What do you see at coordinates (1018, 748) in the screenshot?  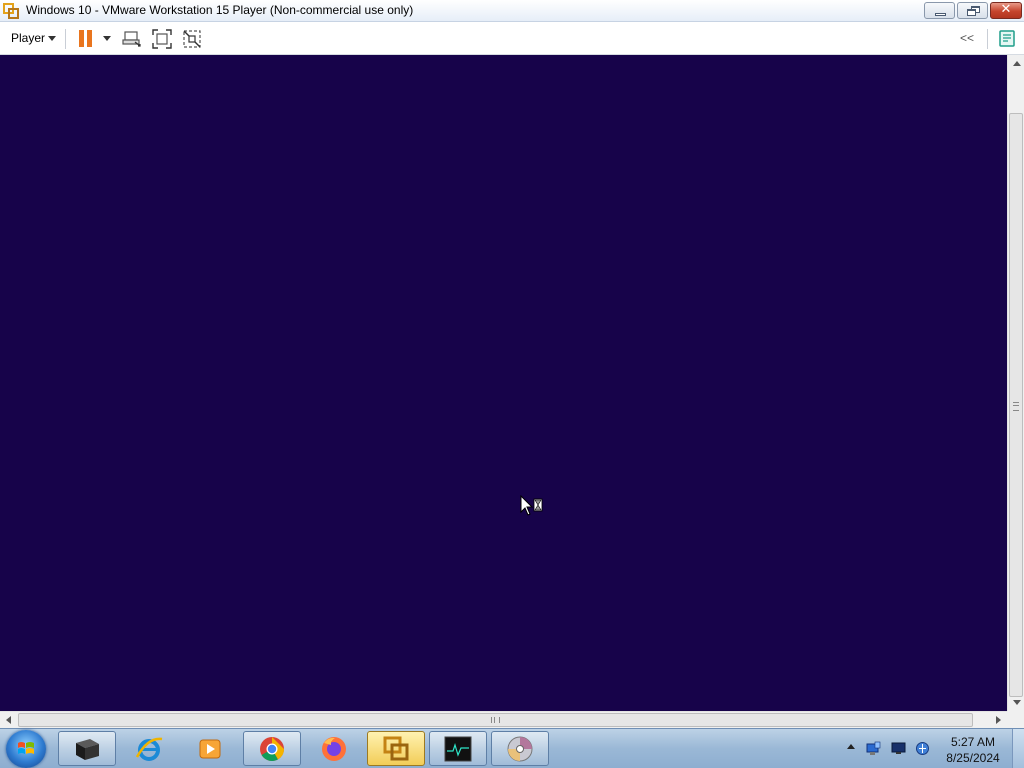 I see `show-desktop-button` at bounding box center [1018, 748].